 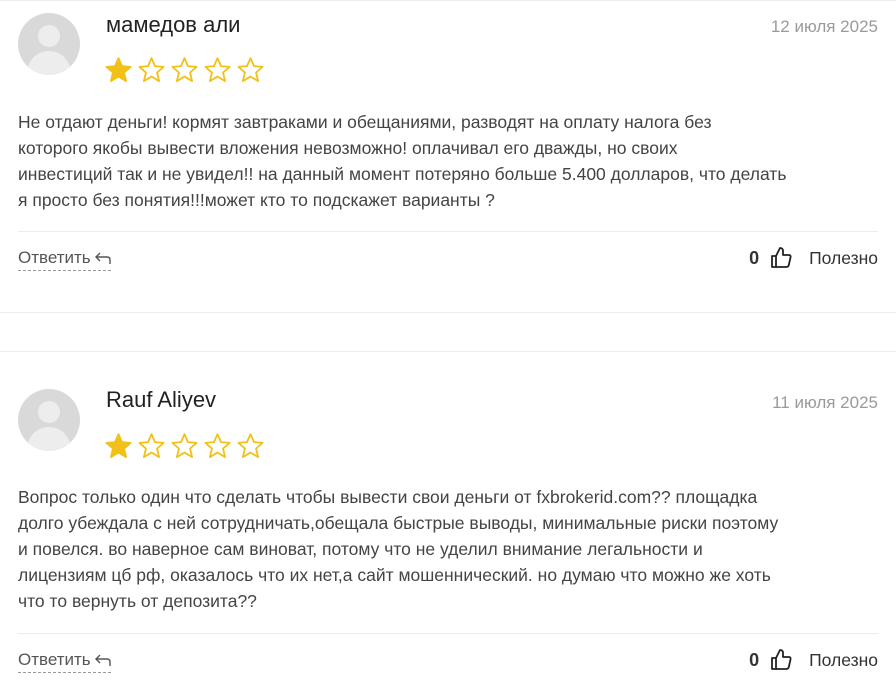 I want to click on review-date: 12 июля 2025, so click(x=824, y=26).